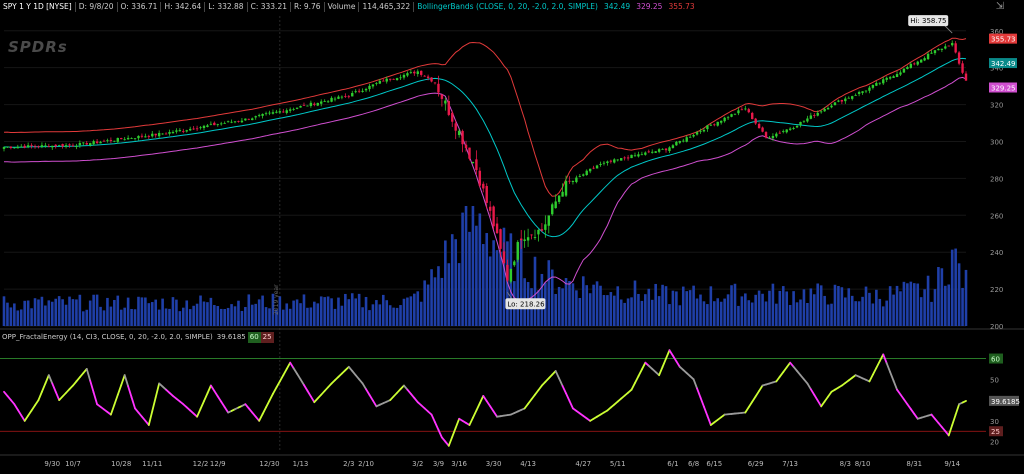 This screenshot has width=1024, height=474. Describe the element at coordinates (790, 464) in the screenshot. I see `x-tick-label: 7/13` at that location.